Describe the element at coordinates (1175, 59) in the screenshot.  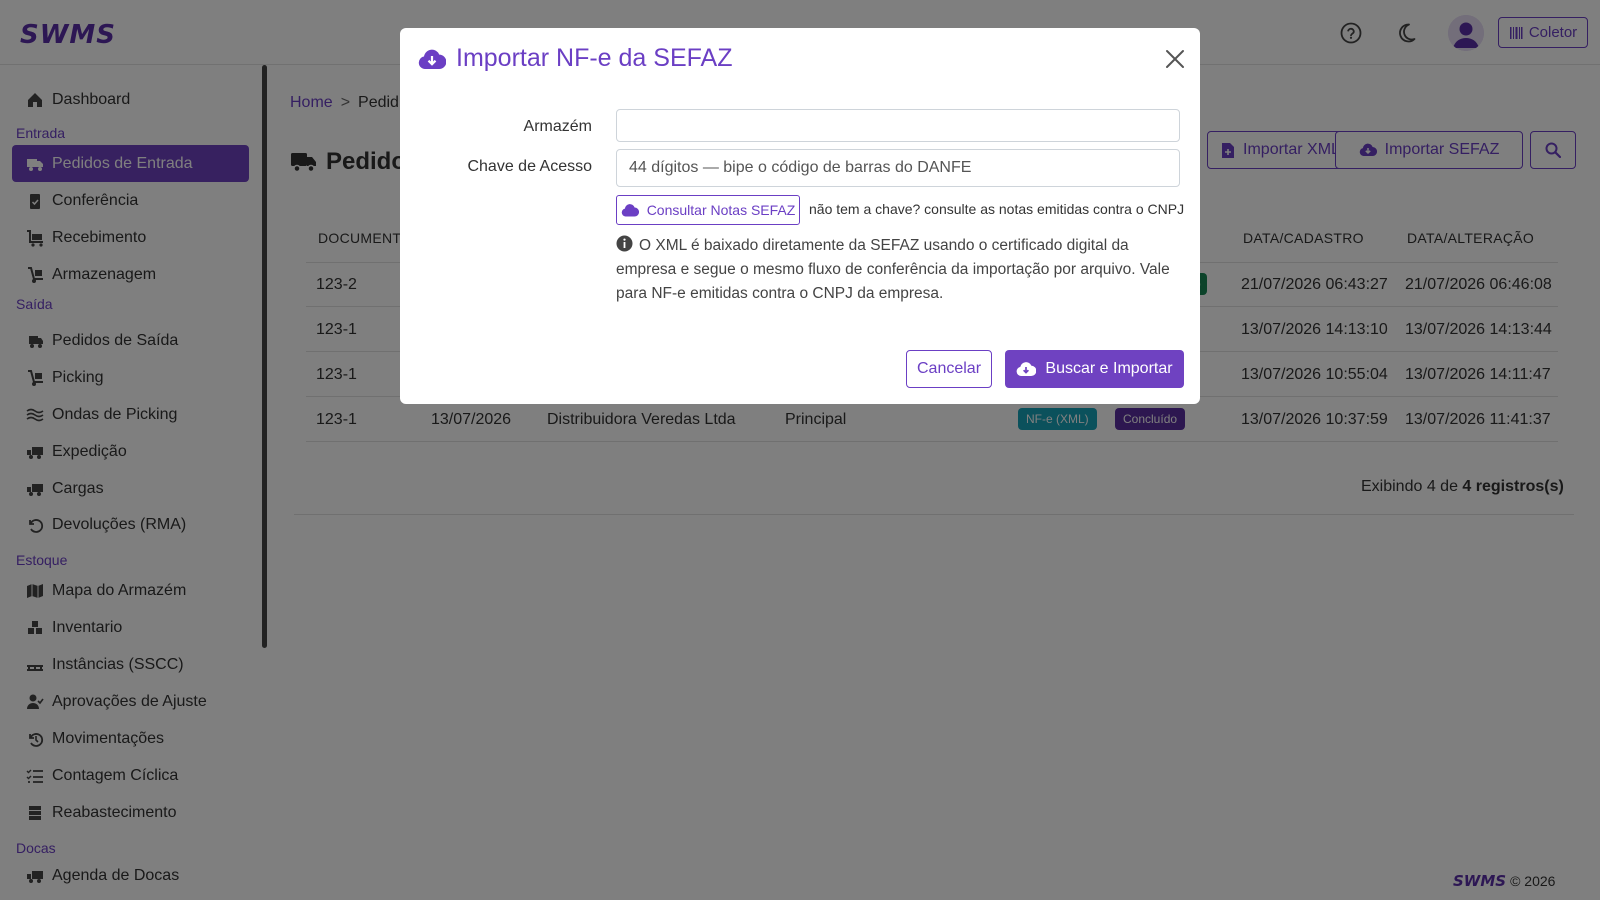
I see `close-icon` at that location.